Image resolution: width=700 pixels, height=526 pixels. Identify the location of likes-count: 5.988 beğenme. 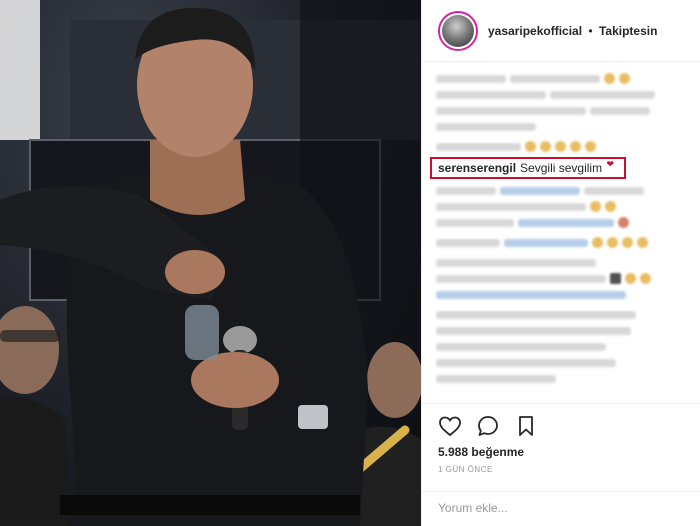
(481, 452).